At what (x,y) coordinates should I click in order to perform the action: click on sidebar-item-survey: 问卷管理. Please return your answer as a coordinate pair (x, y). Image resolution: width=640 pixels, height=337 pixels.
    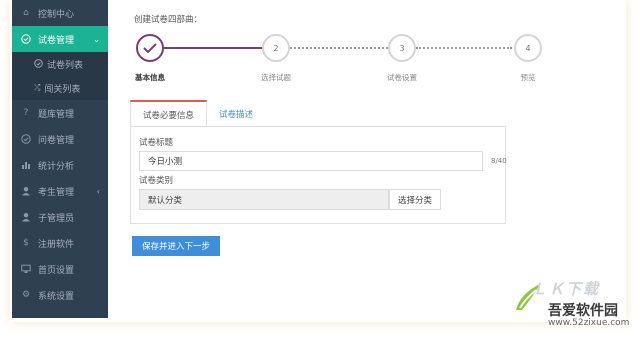
    Looking at the image, I should click on (60, 139).